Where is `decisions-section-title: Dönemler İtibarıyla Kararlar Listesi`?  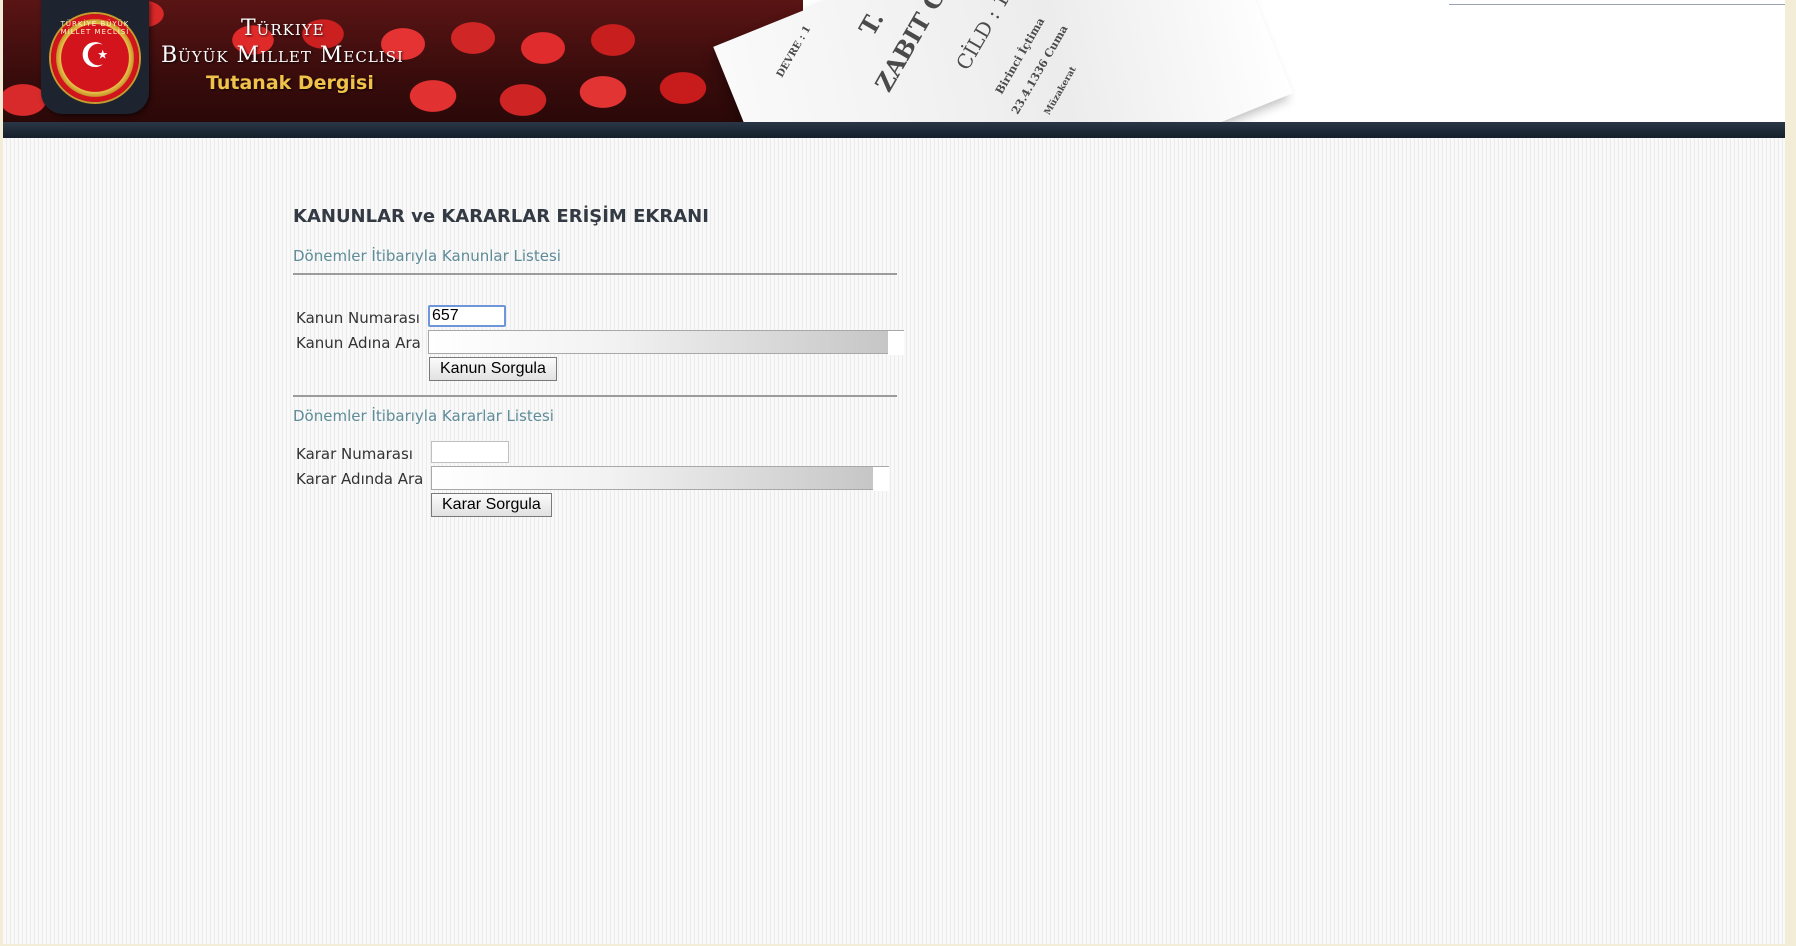 decisions-section-title: Dönemler İtibarıyla Kararlar Listesi is located at coordinates (423, 416).